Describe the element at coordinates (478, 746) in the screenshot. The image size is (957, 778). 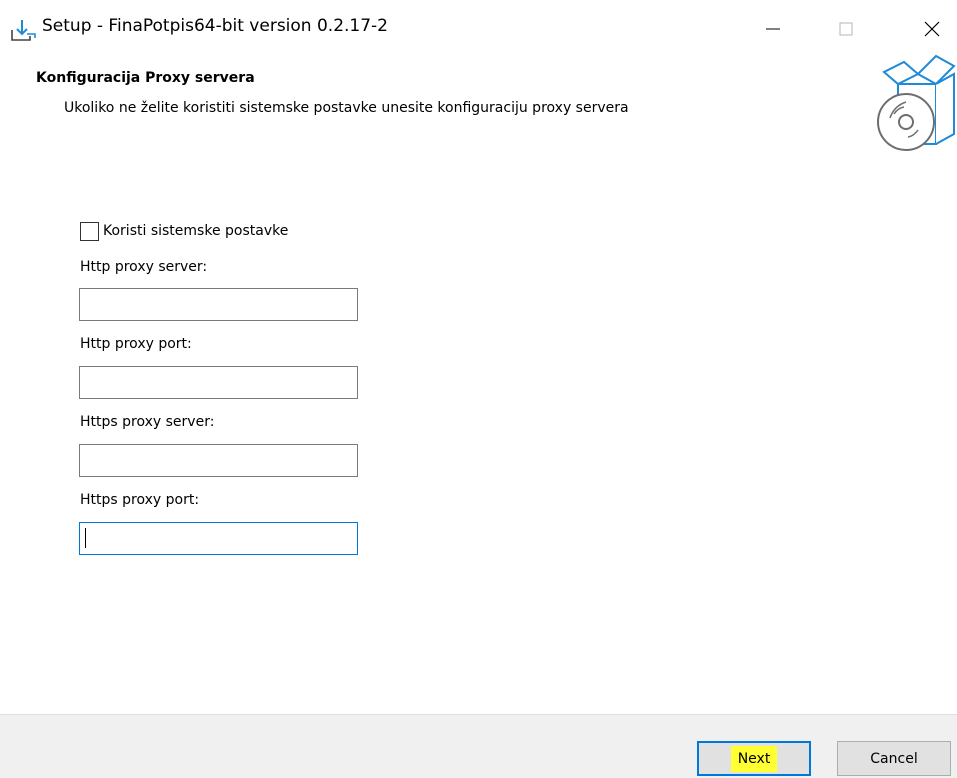
I see `footer-bar` at that location.